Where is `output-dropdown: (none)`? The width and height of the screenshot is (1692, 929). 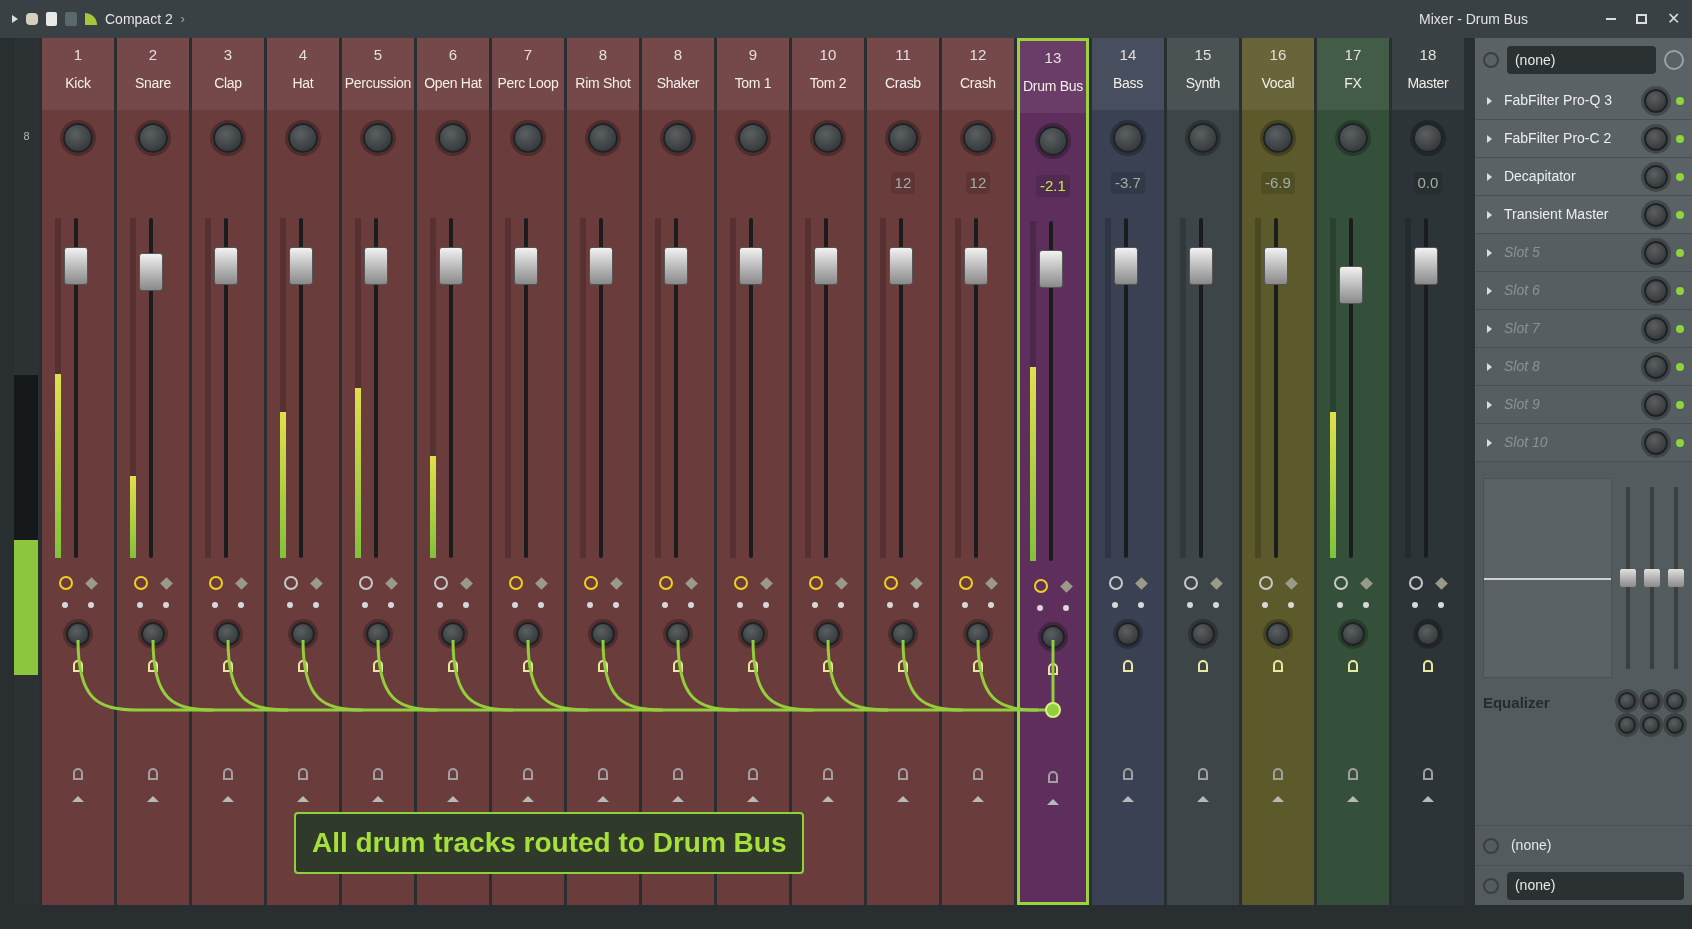 output-dropdown: (none) is located at coordinates (1595, 885).